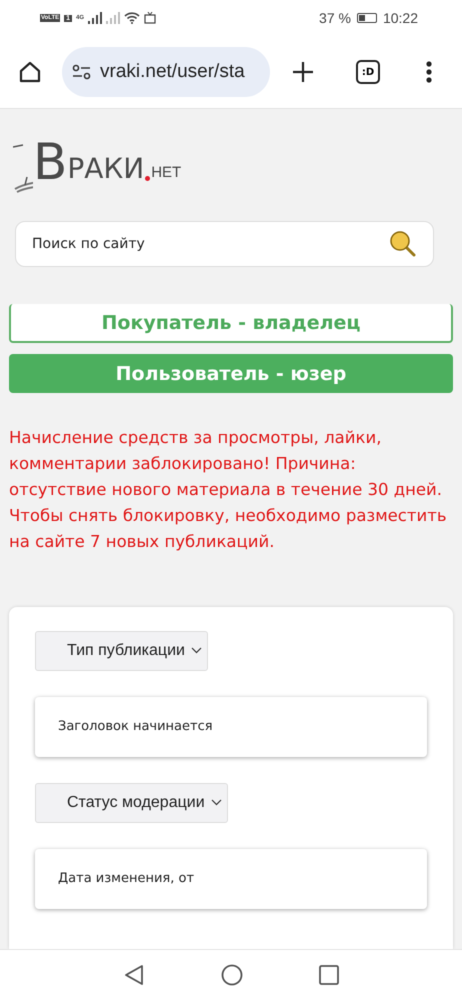  What do you see at coordinates (228, 489) in the screenshot?
I see `warning-message: Начисление средств за просмотры, лайки, комментарии заблокировано! Причина: отсутствие нового материала в течение 30 дней. Чтобы снять блокировку, необходимо разместить на сайте 7 новых публикаций.` at bounding box center [228, 489].